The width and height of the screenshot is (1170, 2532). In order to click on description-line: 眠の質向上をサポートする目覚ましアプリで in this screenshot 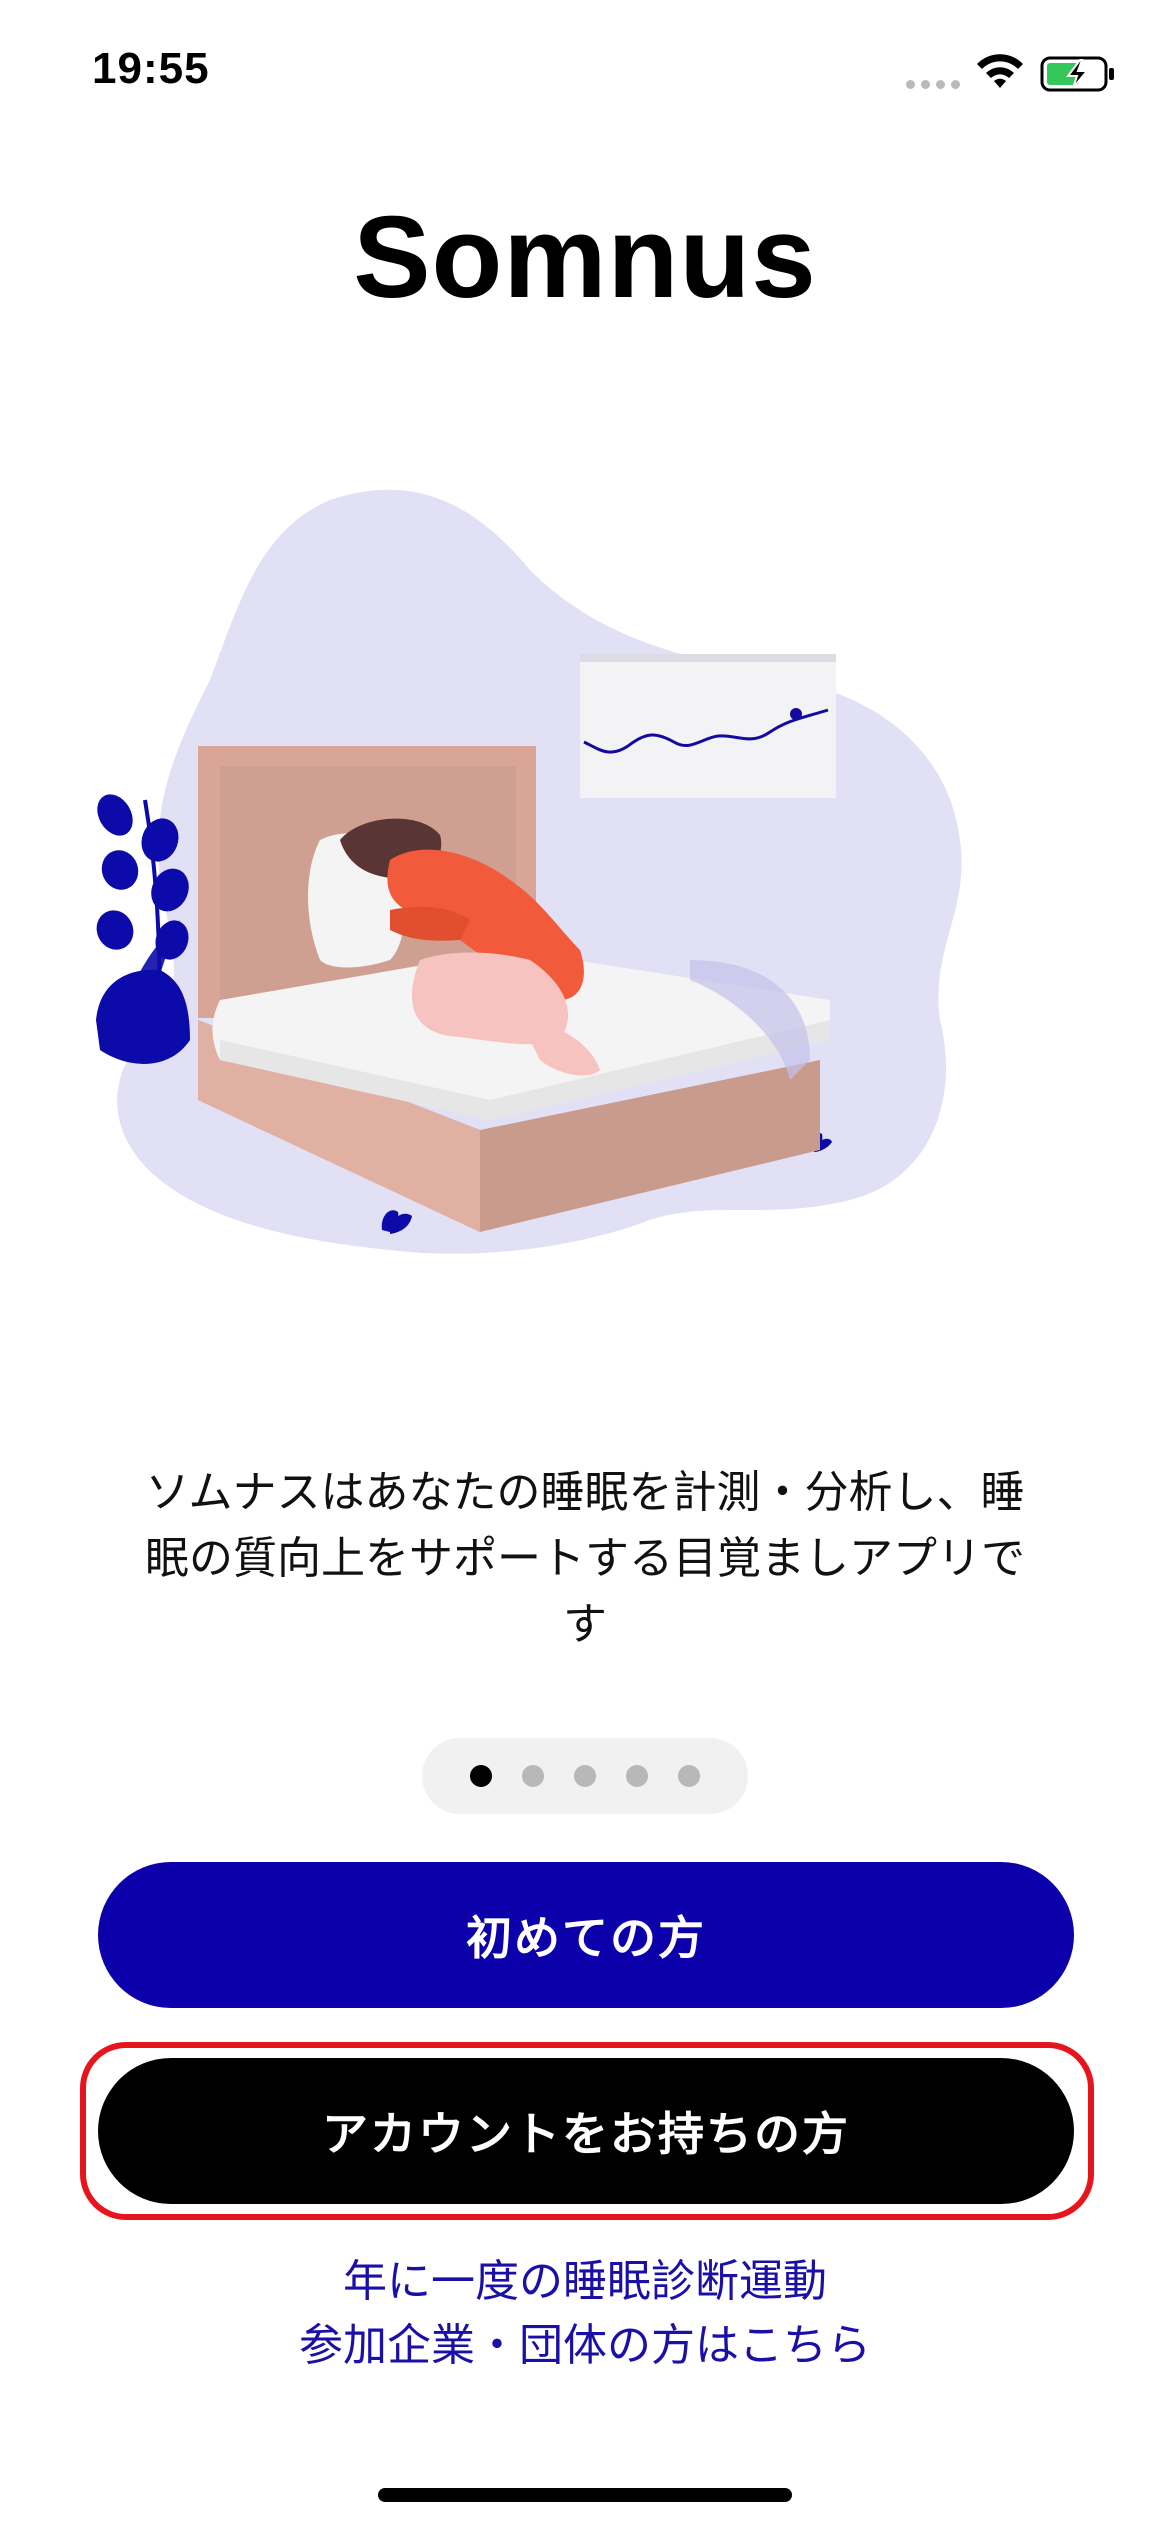, I will do `click(585, 1558)`.